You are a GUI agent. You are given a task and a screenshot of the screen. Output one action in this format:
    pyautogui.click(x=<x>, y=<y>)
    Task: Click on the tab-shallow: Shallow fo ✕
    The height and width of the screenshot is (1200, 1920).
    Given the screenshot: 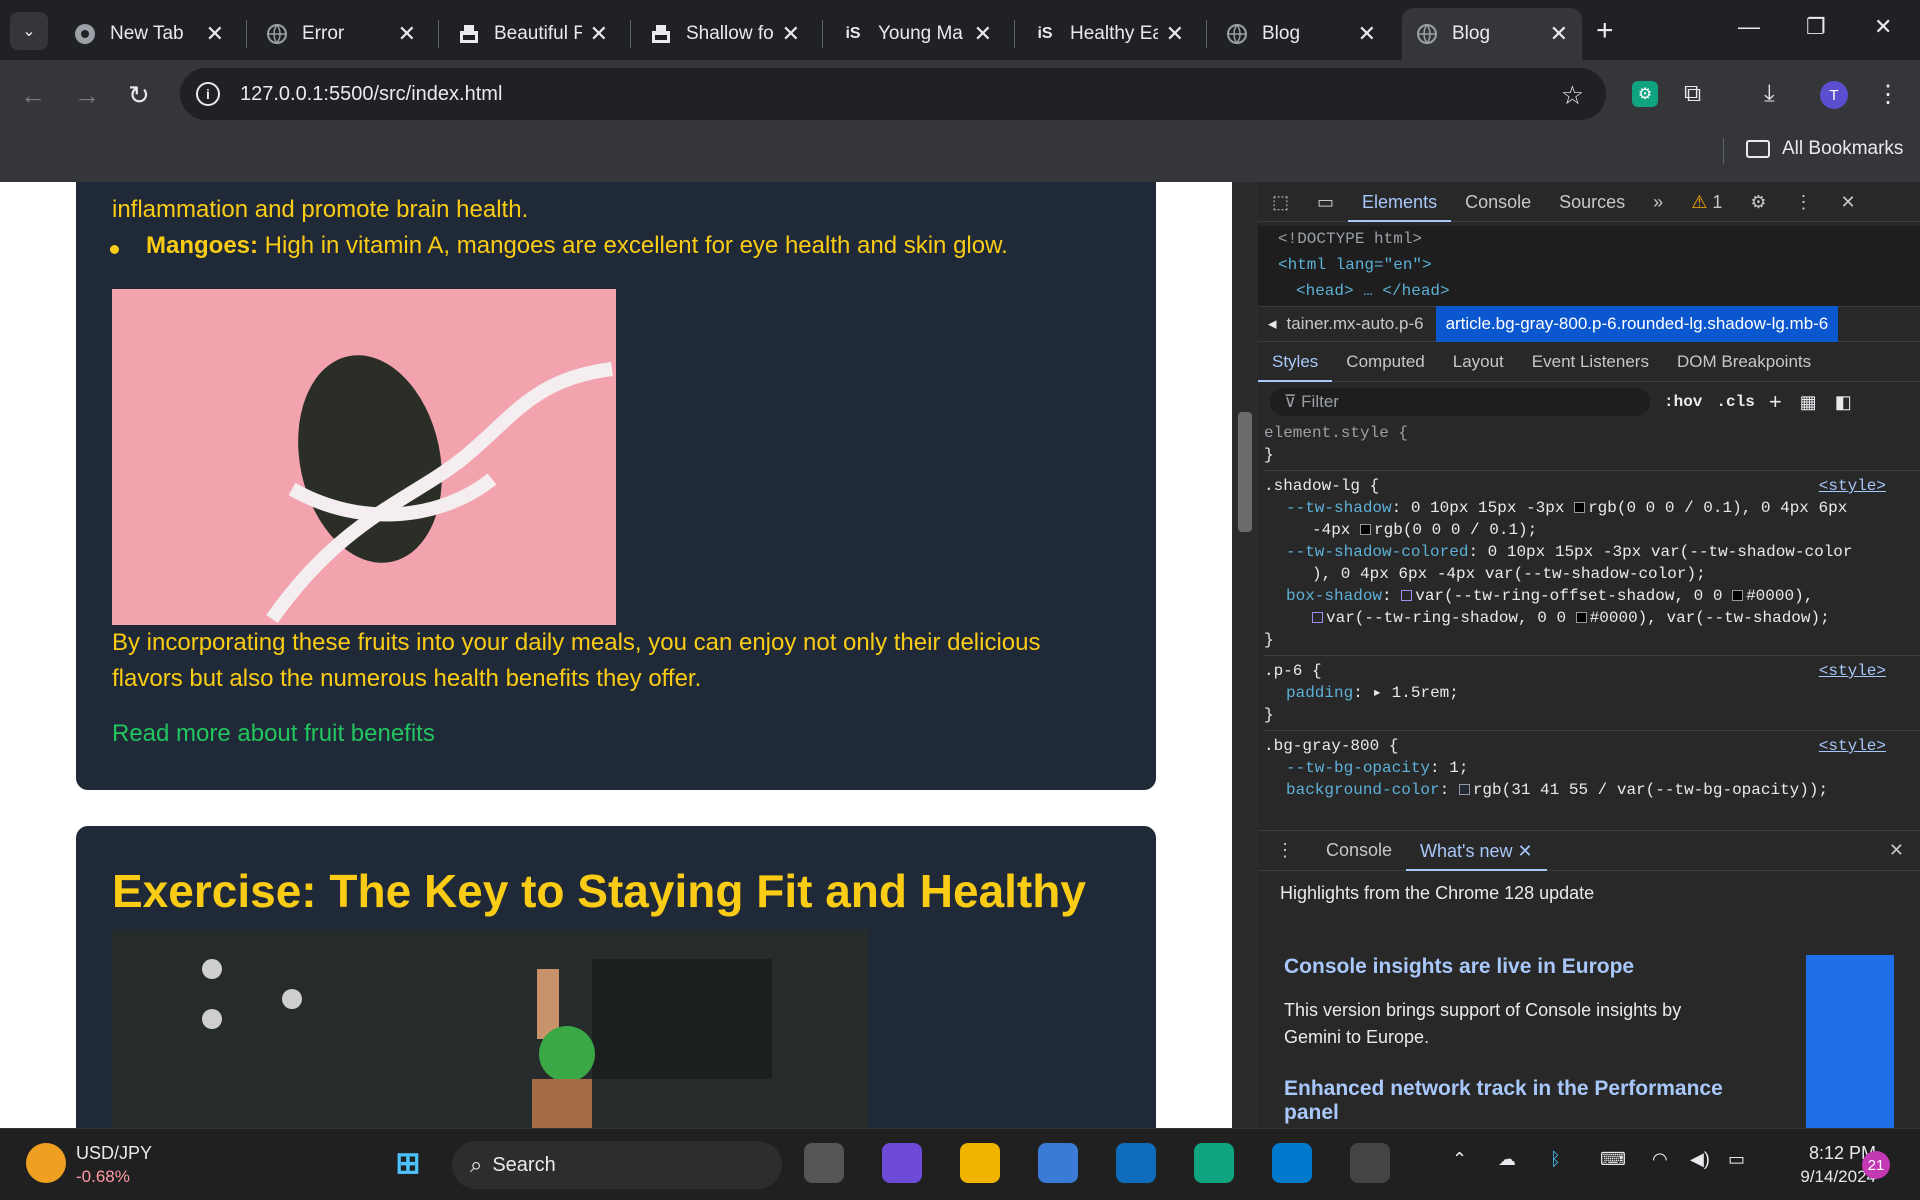 What is the action you would take?
    pyautogui.click(x=725, y=34)
    